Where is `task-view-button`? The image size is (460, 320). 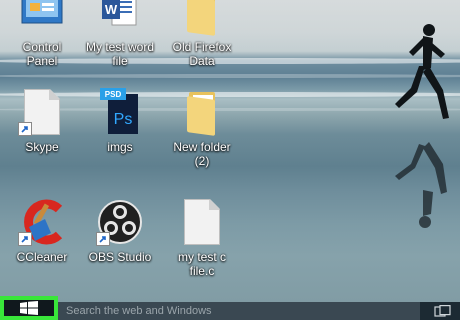 task-view-button is located at coordinates (443, 311).